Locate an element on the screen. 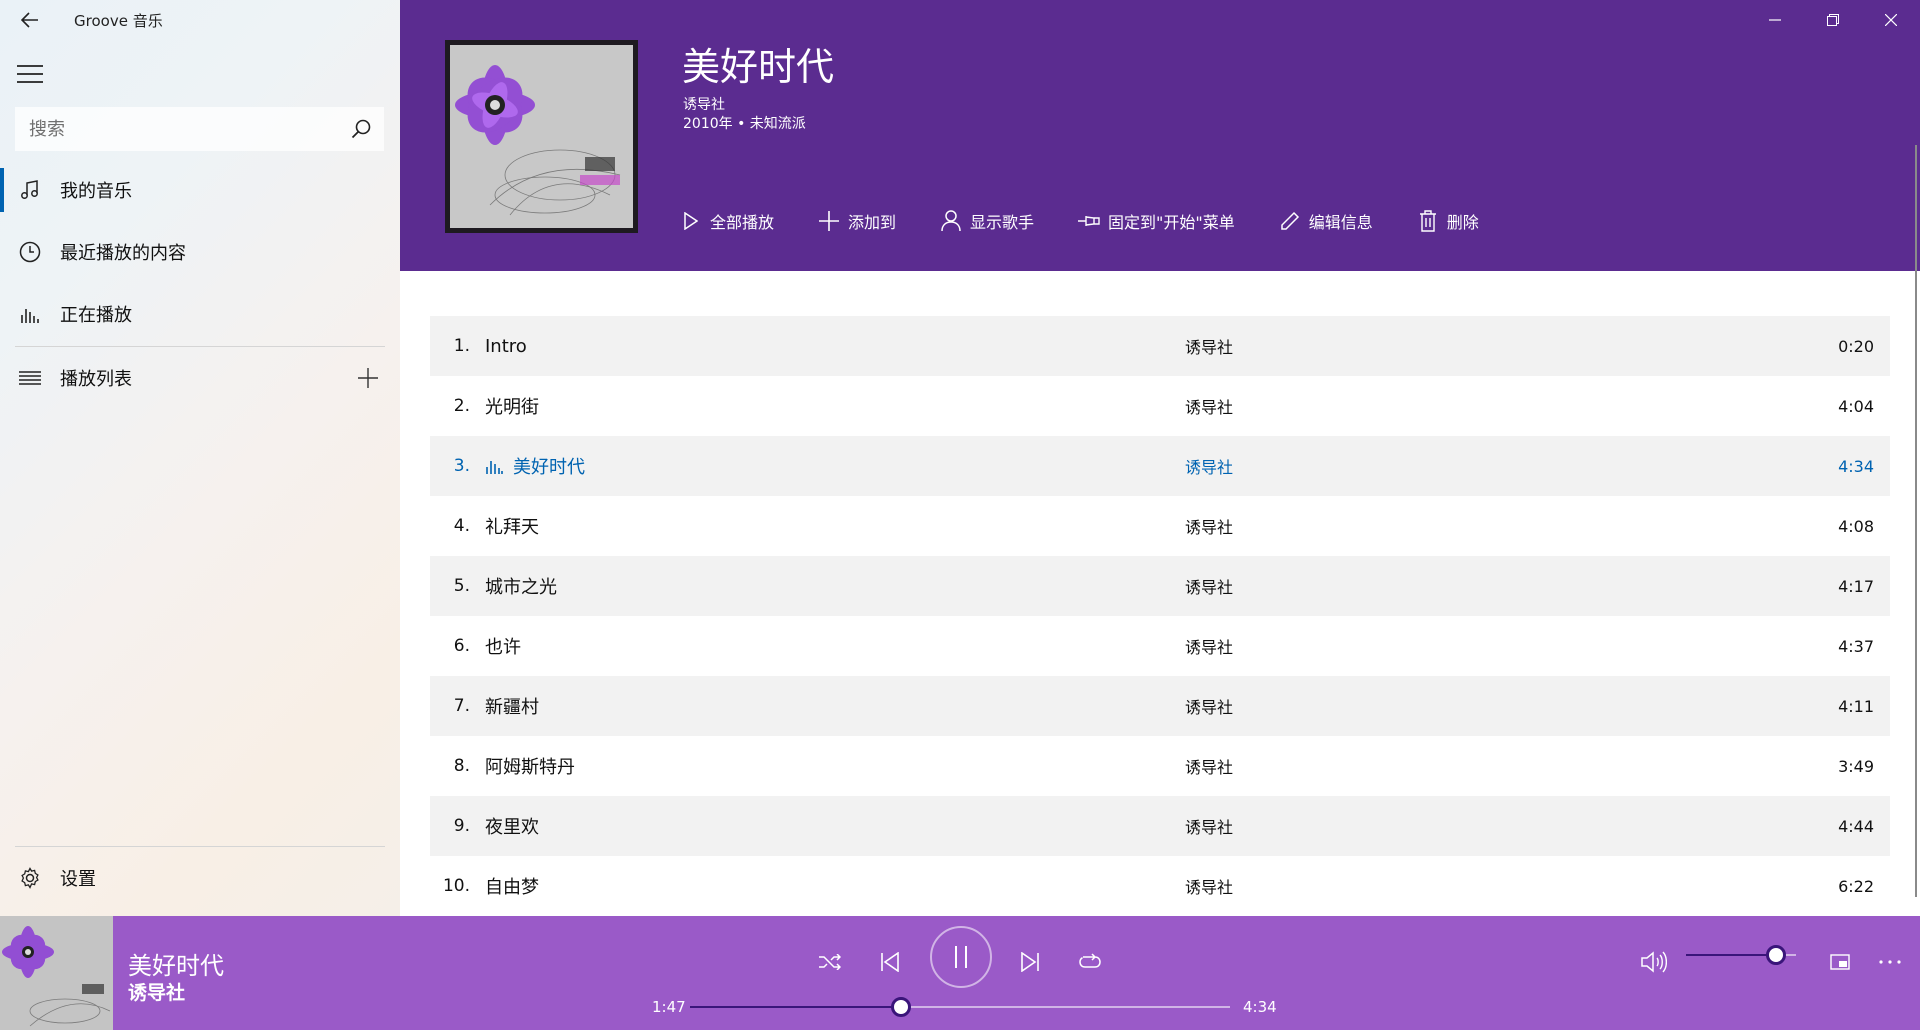  back-arrow-icon is located at coordinates (29, 20).